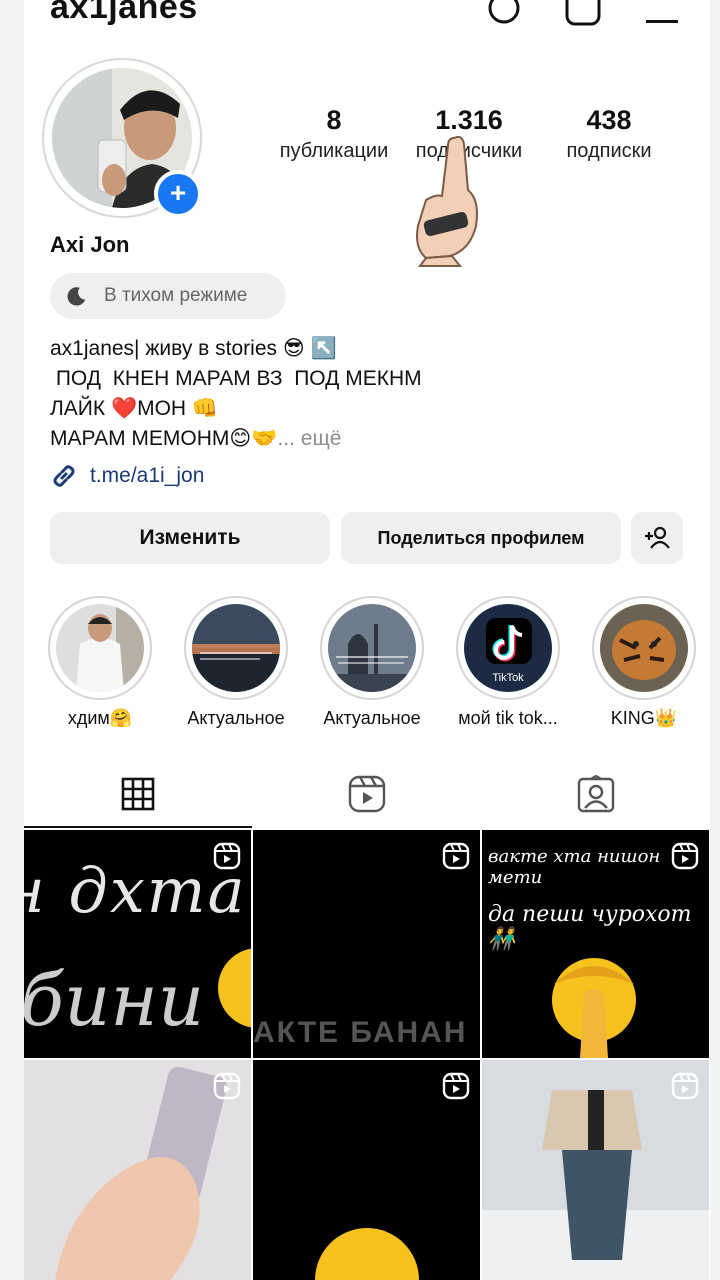 Image resolution: width=720 pixels, height=1280 pixels. I want to click on grid-post: вакте хта нишон мети да пеши чурохот 👬, so click(595, 944).